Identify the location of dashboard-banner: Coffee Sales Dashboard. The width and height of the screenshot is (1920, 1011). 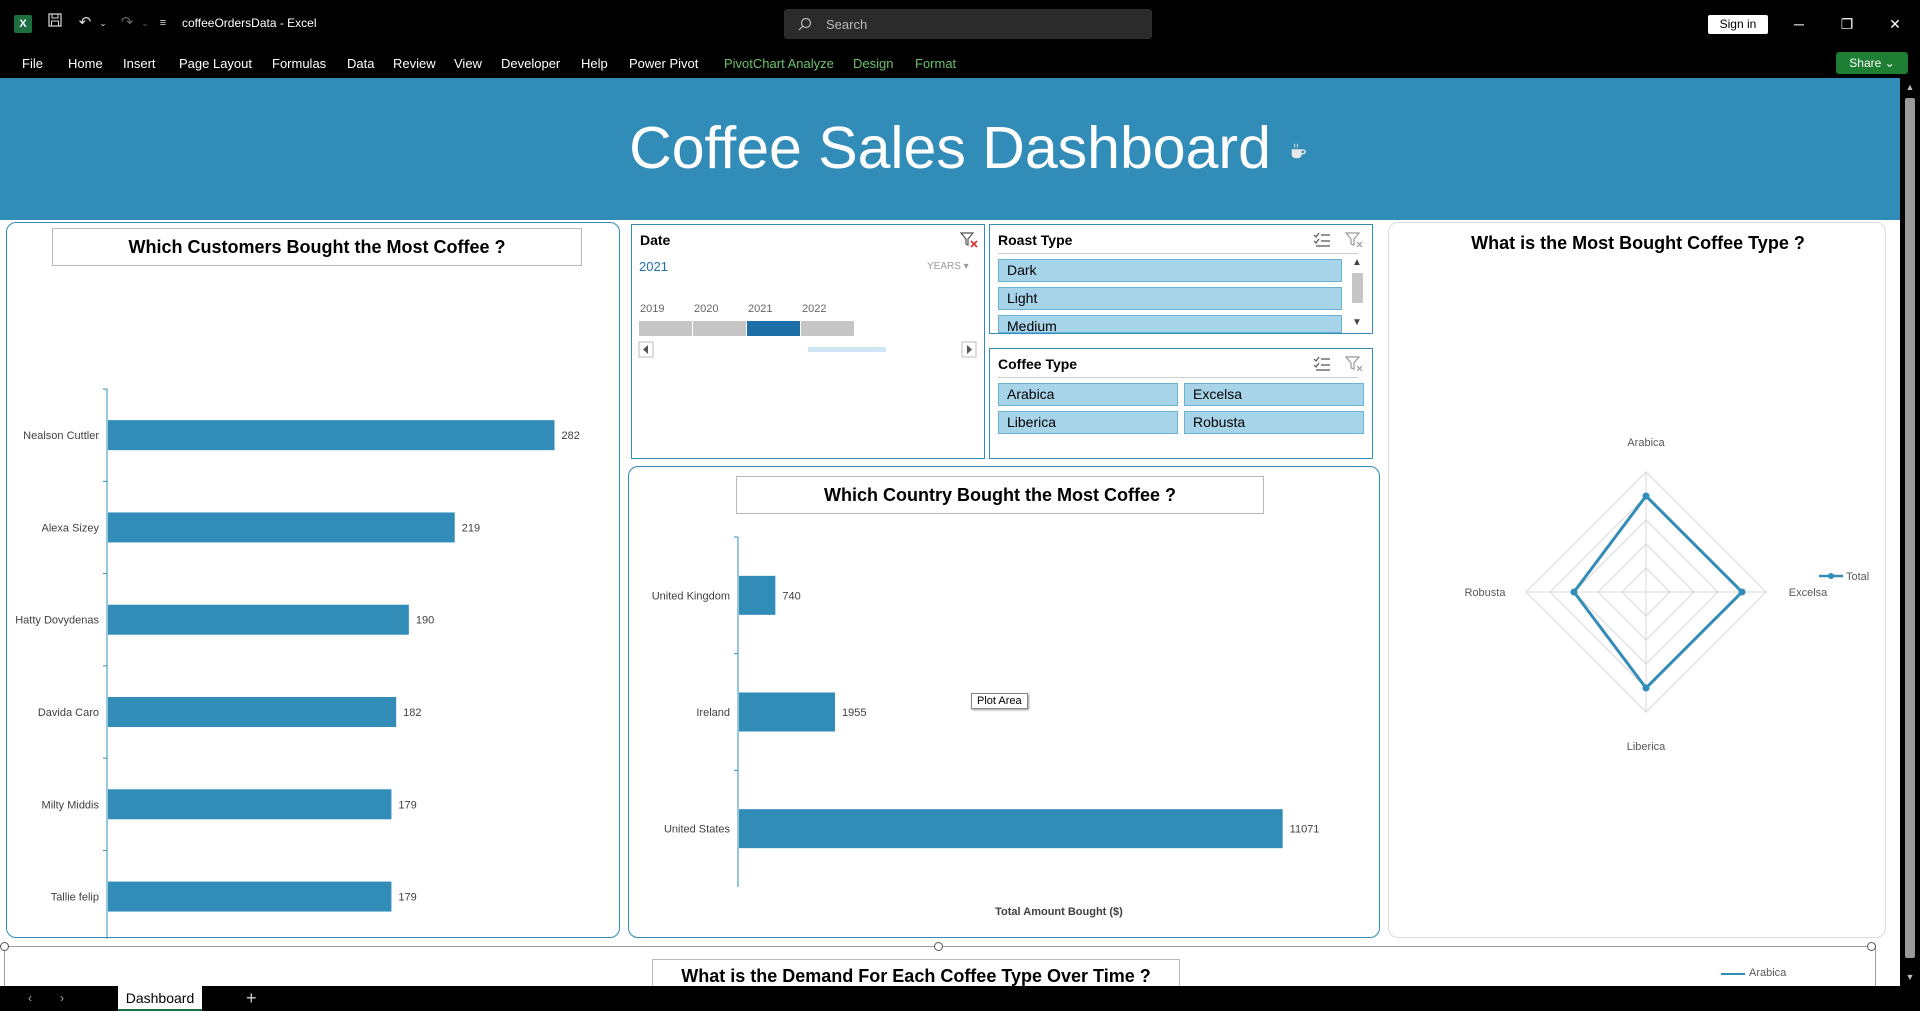
(950, 149).